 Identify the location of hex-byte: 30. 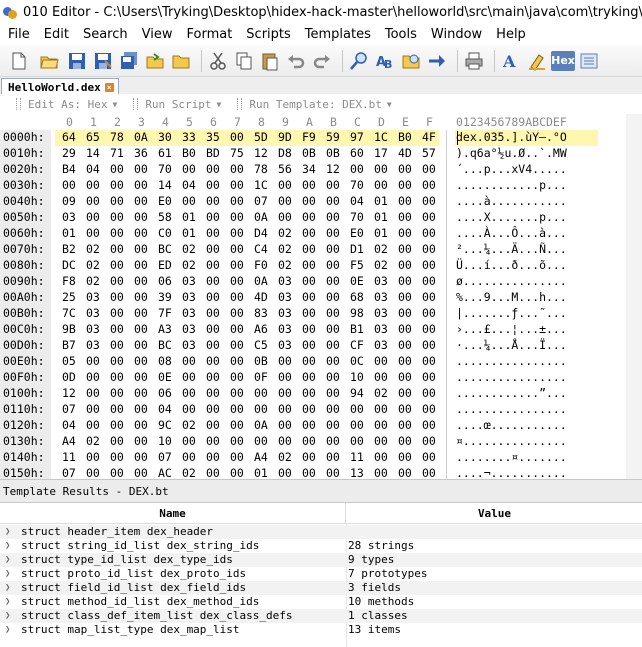
(166, 137).